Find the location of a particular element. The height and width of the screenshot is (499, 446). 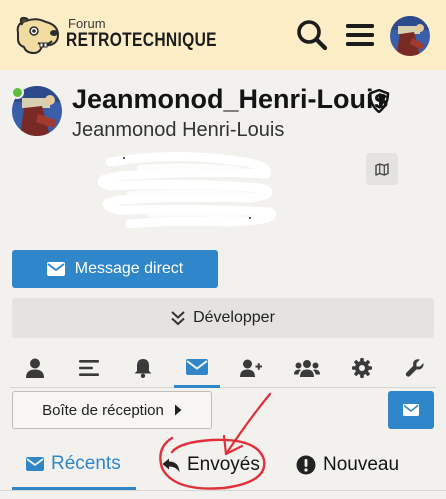

search-icon is located at coordinates (312, 35).